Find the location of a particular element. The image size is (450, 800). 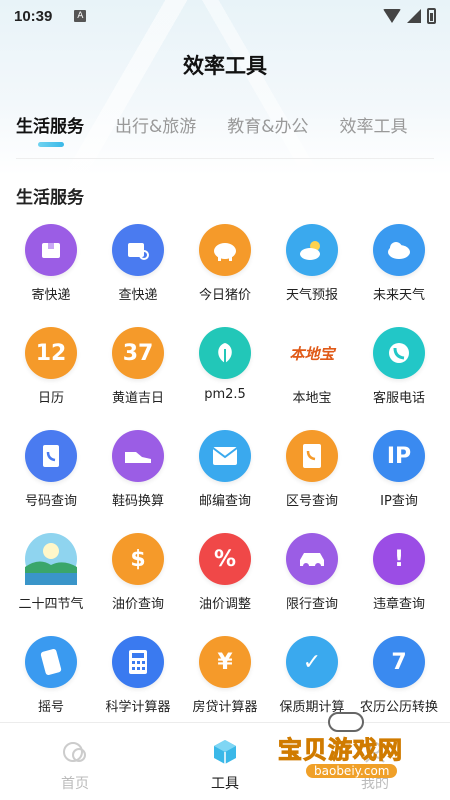

leaf-icon is located at coordinates (225, 353).